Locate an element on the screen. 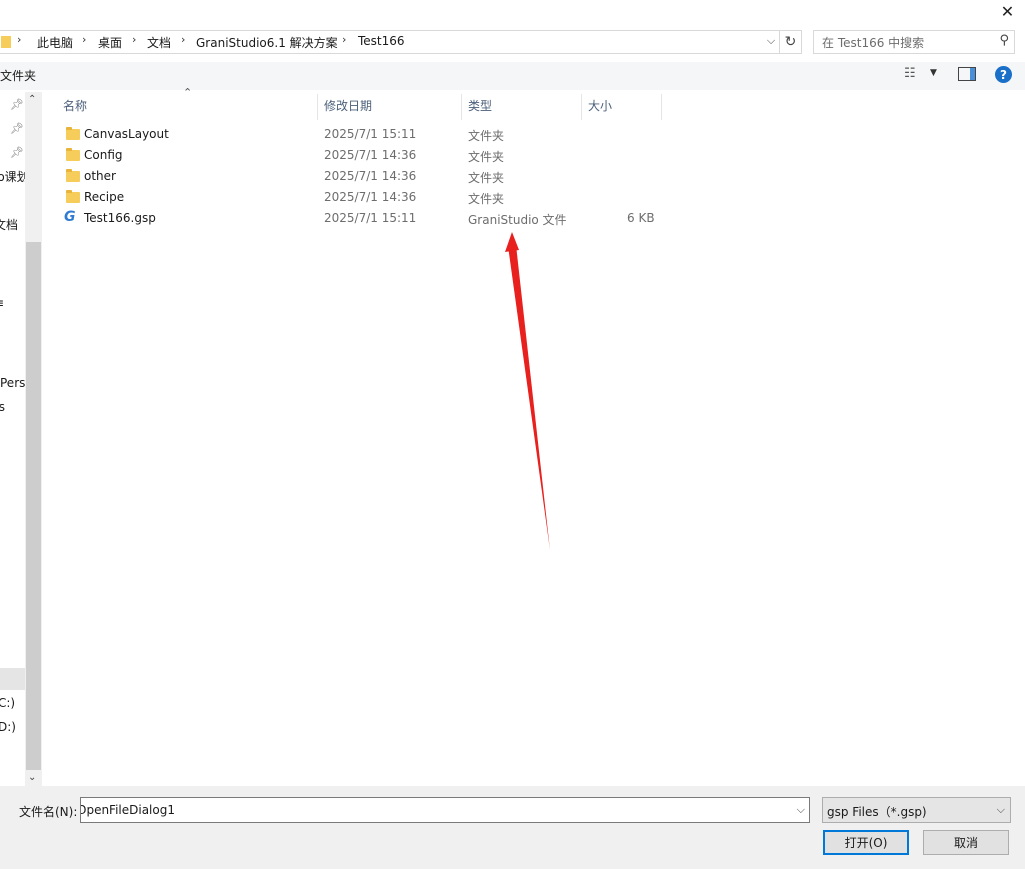 This screenshot has height=869, width=1025. file-name: Test166.gsp is located at coordinates (120, 218).